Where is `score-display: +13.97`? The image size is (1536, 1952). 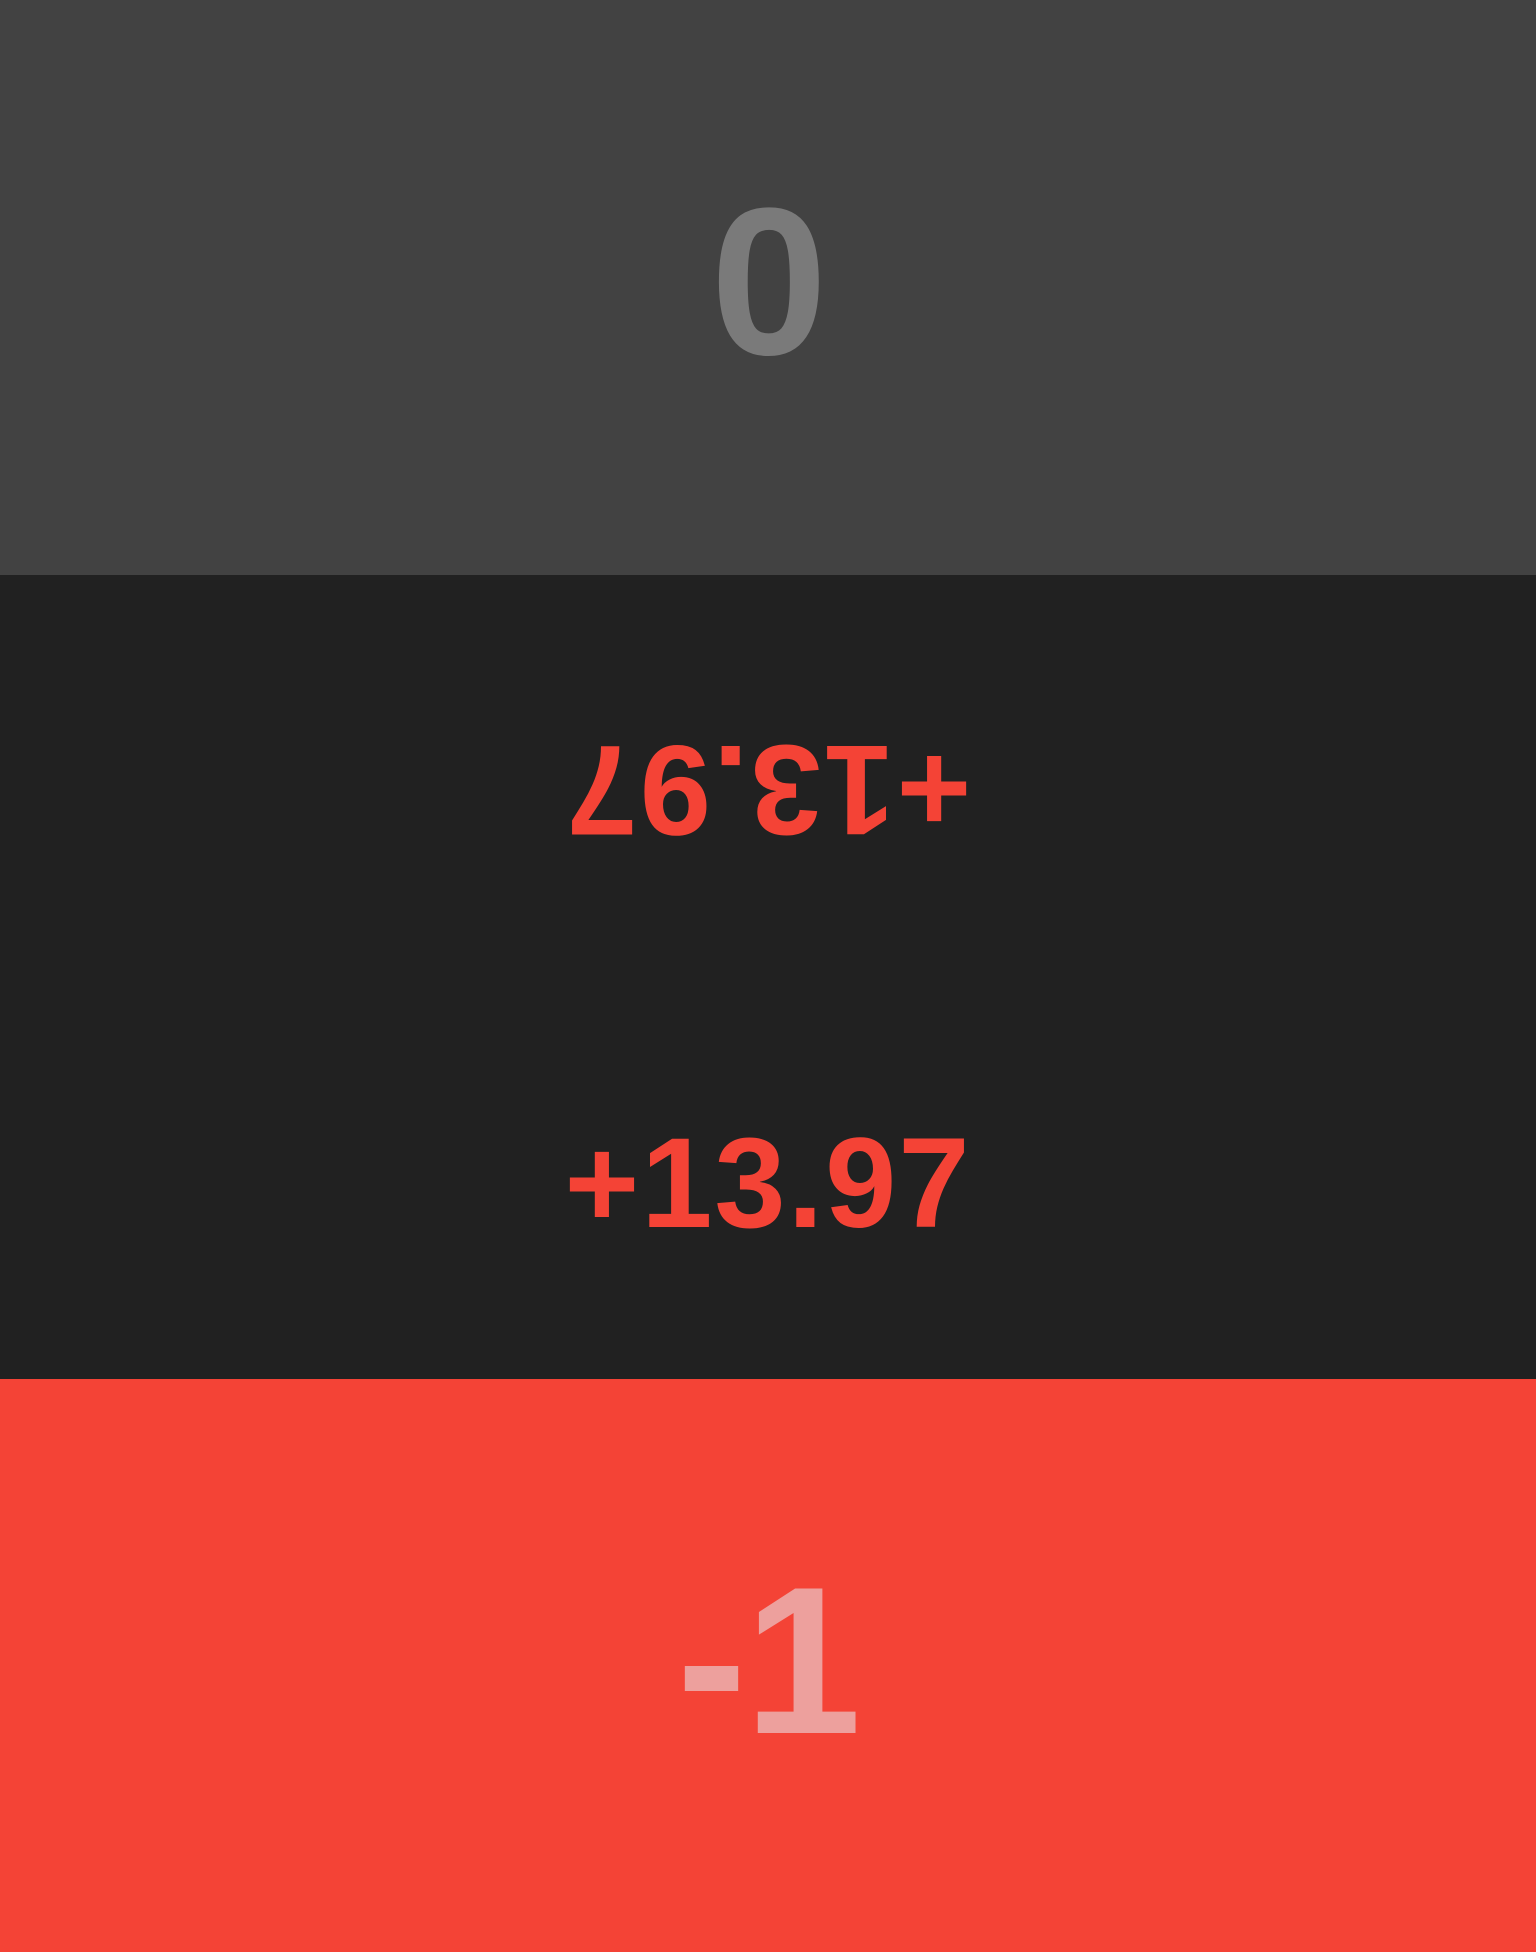 score-display: +13.97 is located at coordinates (768, 1183).